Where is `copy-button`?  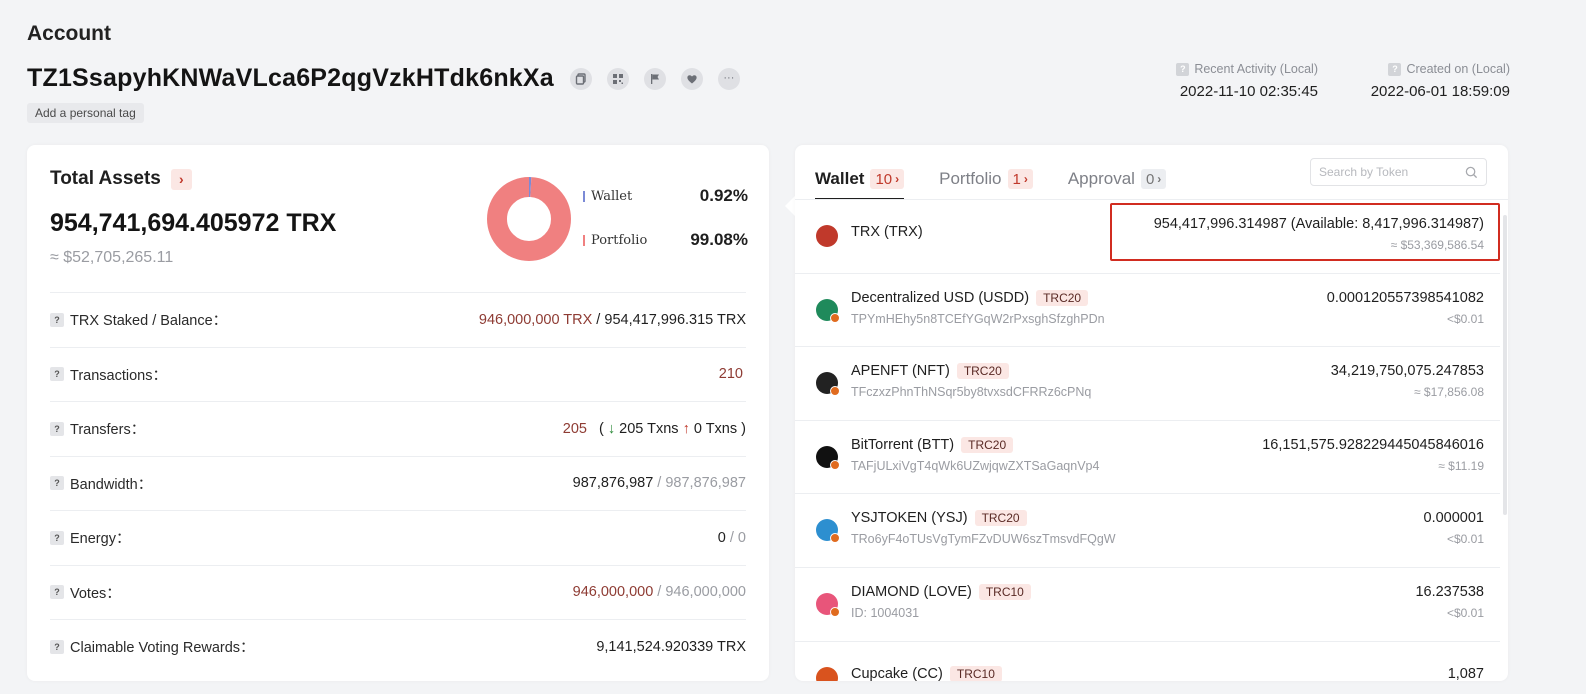 copy-button is located at coordinates (580, 78).